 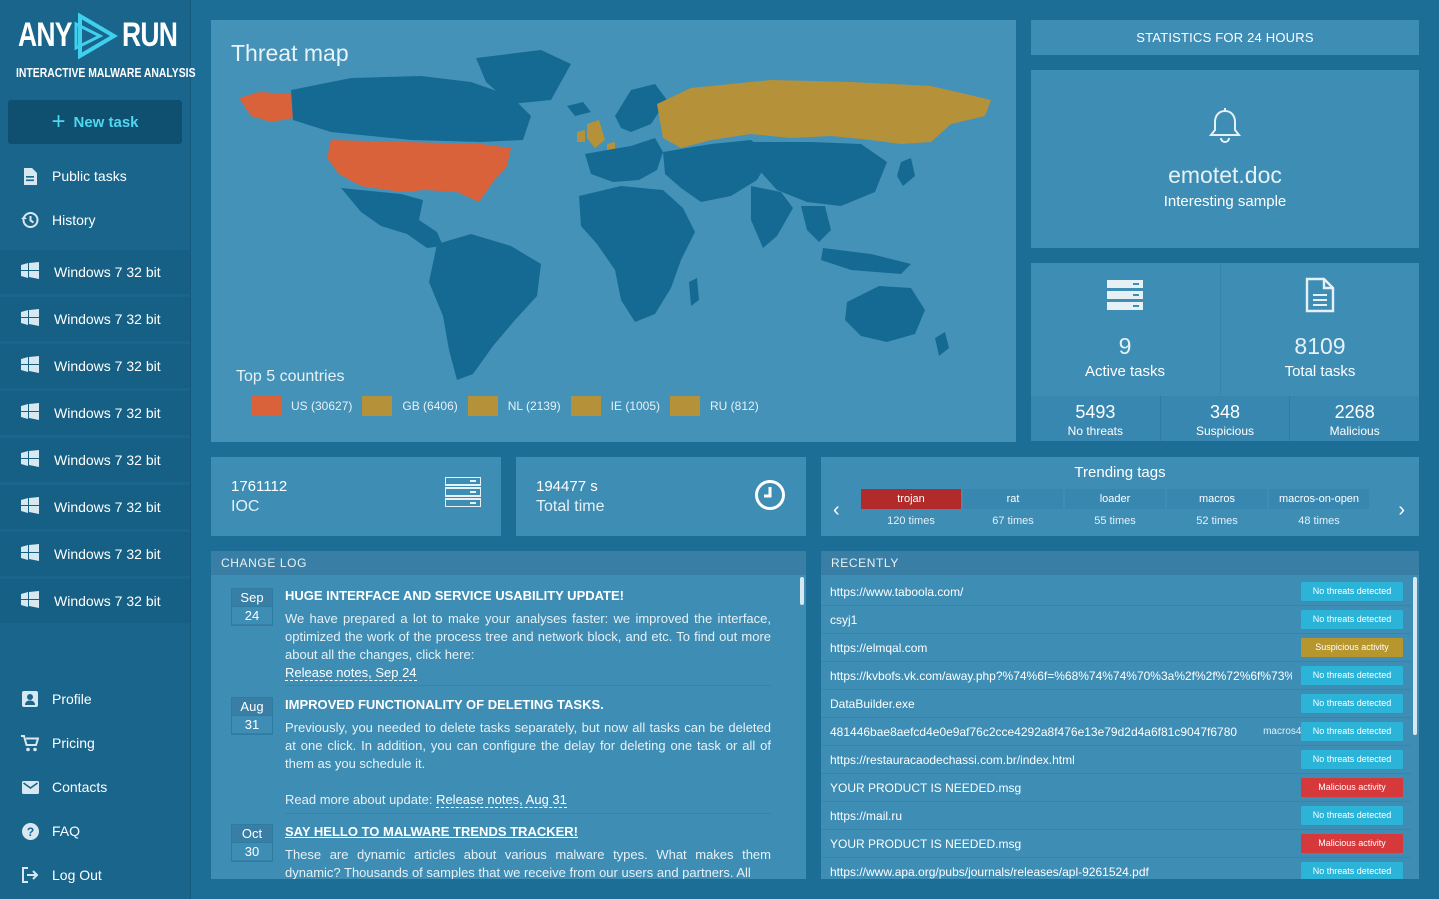 I want to click on malicious-count: 2268, so click(x=1354, y=412).